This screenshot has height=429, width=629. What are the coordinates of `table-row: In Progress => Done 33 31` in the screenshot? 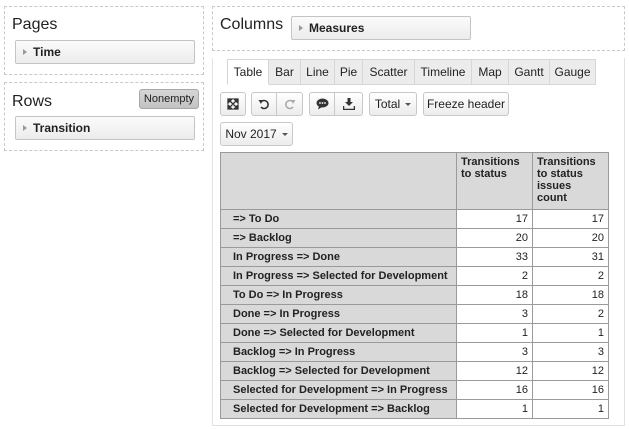 It's located at (414, 257).